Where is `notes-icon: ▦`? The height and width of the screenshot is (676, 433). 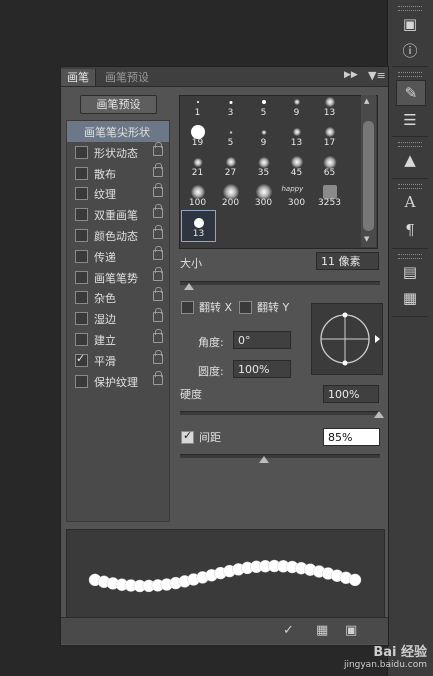 notes-icon: ▦ is located at coordinates (410, 298).